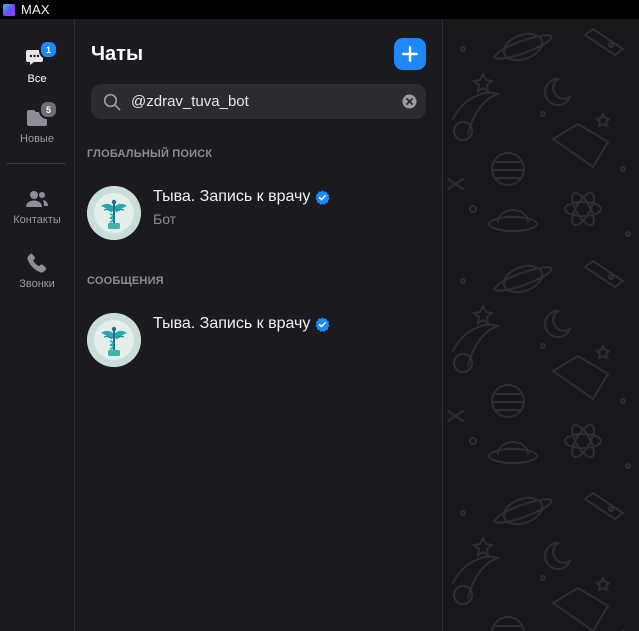 The width and height of the screenshot is (639, 631). Describe the element at coordinates (319, 9) in the screenshot. I see `window-titlebar: MAX` at that location.